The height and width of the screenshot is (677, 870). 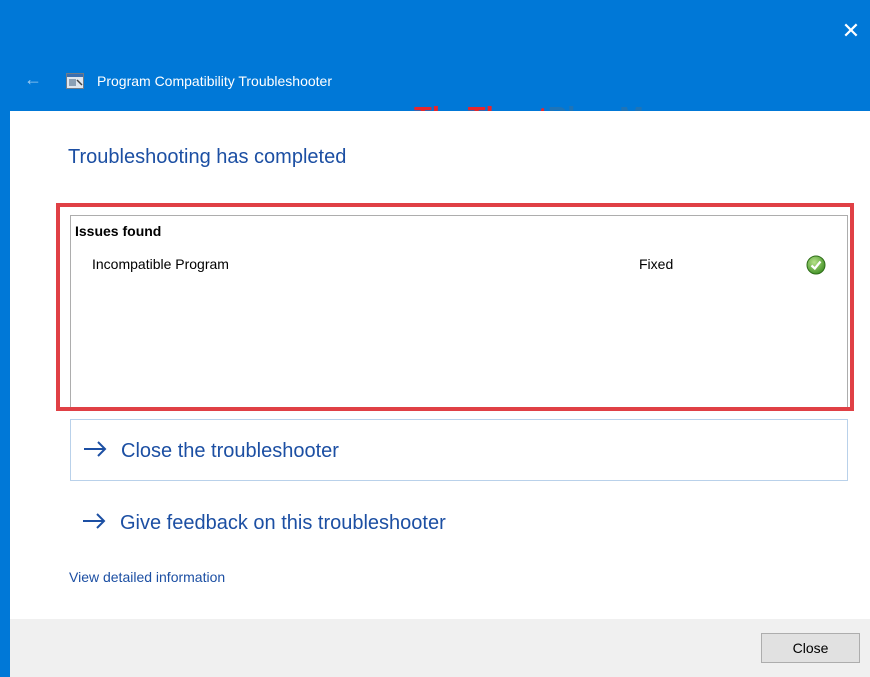 What do you see at coordinates (118, 231) in the screenshot?
I see `issues-heading: Issues found` at bounding box center [118, 231].